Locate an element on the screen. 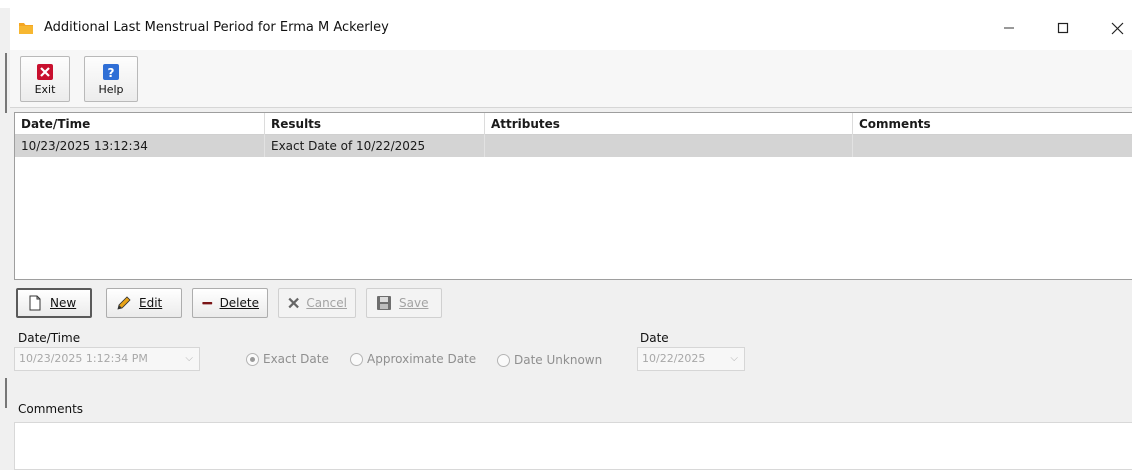  cancel-label: Cancel is located at coordinates (326, 303).